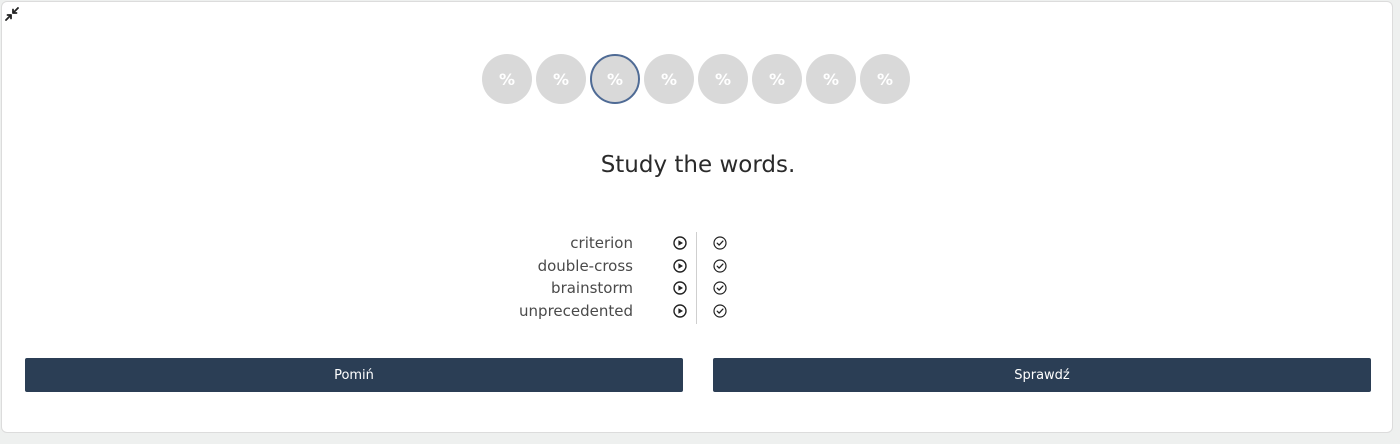  What do you see at coordinates (561, 79) in the screenshot?
I see `progress-step-2: %` at bounding box center [561, 79].